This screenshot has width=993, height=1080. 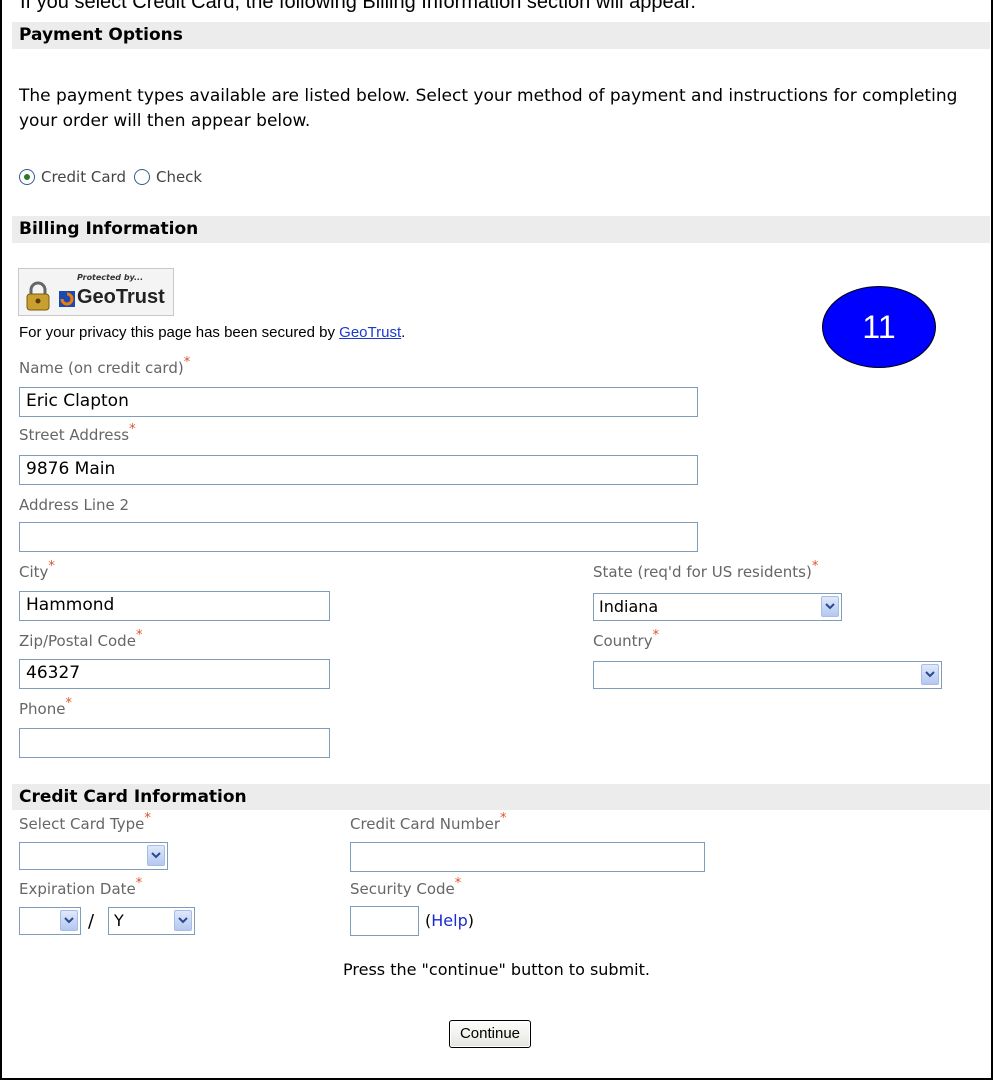 I want to click on country-label: Country*, so click(x=626, y=639).